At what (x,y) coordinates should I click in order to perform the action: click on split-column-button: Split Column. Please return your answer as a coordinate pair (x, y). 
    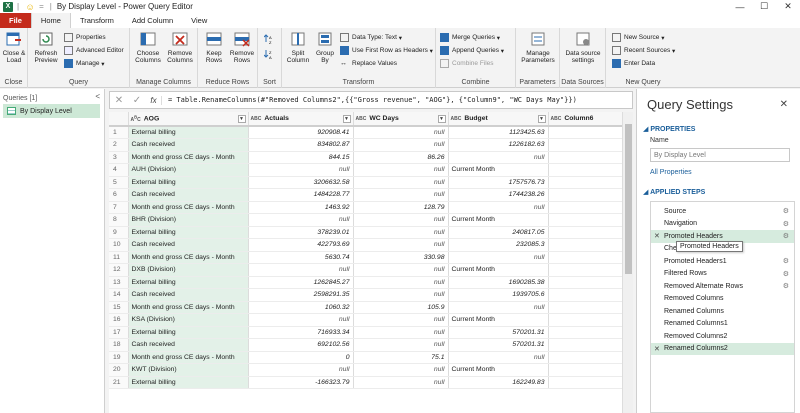
    Looking at the image, I should click on (298, 47).